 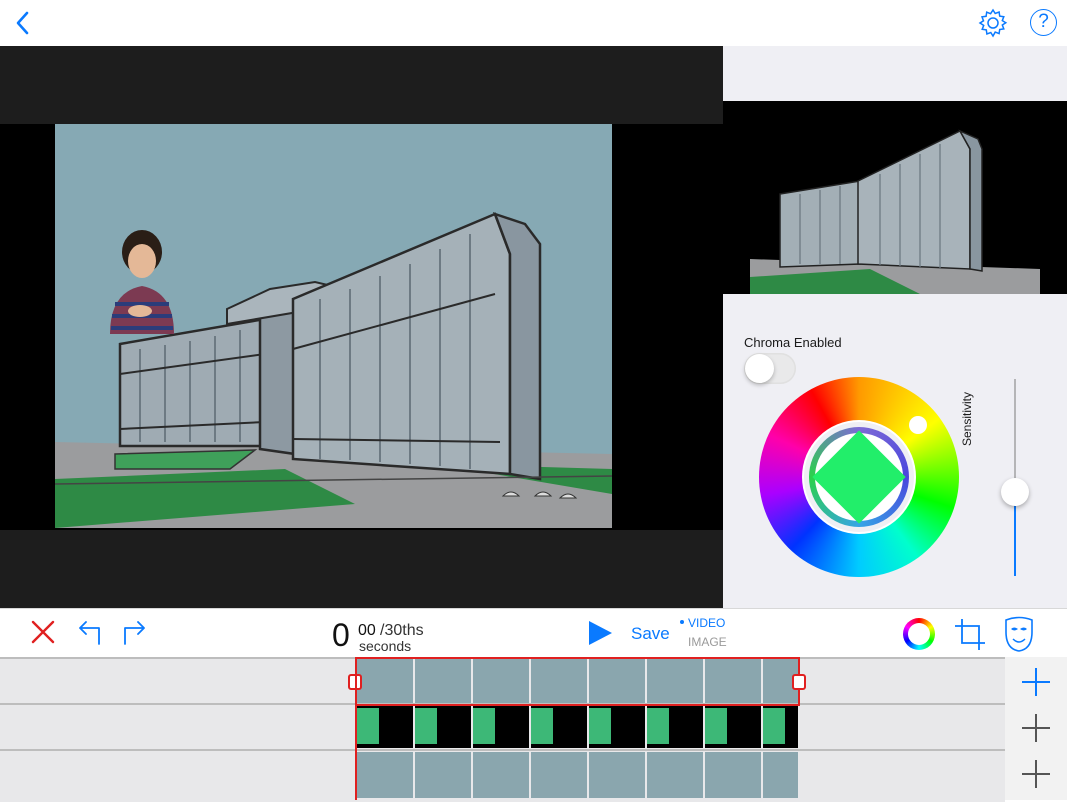 I want to click on background-image, so click(x=895, y=206).